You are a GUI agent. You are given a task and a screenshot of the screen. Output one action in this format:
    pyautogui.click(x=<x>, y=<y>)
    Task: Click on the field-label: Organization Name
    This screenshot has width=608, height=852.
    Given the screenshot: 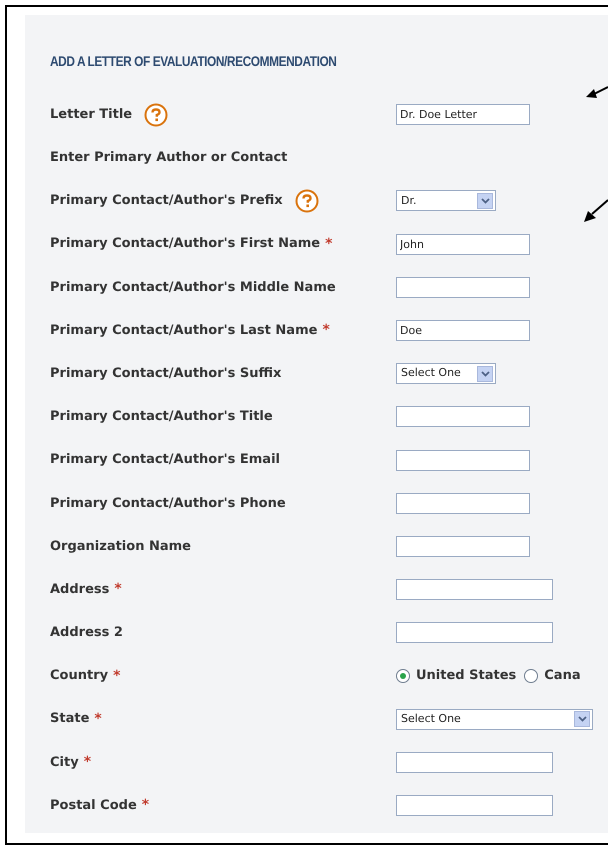 What is the action you would take?
    pyautogui.click(x=120, y=547)
    